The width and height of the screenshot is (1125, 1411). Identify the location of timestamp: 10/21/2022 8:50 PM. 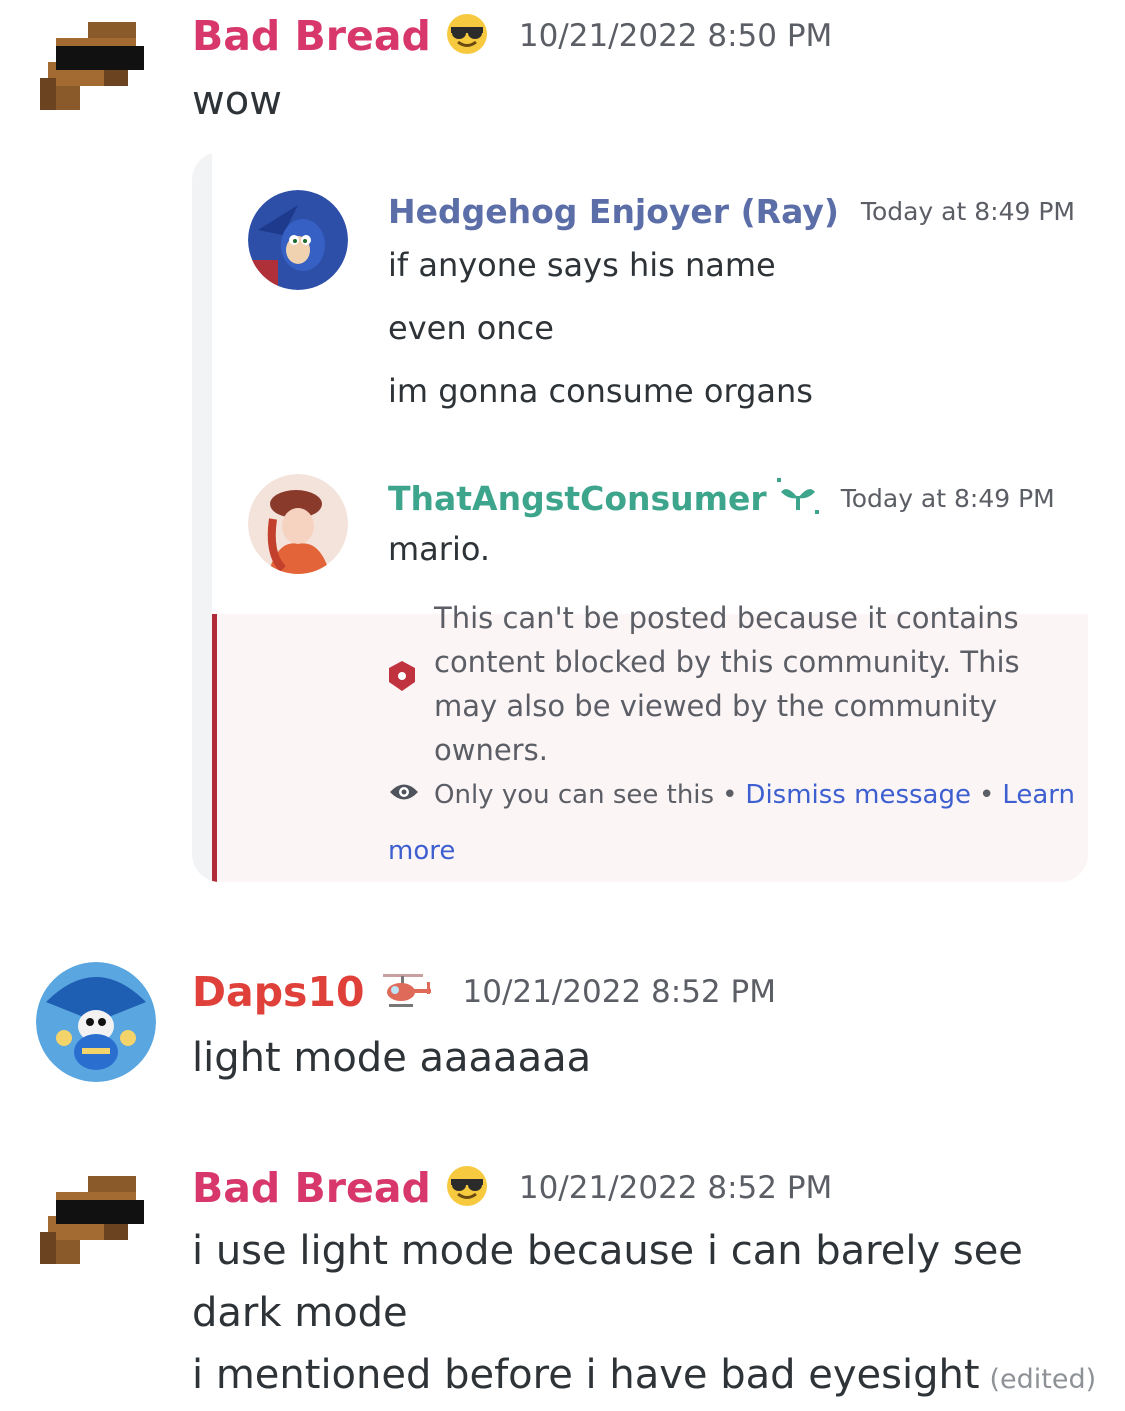
(675, 36).